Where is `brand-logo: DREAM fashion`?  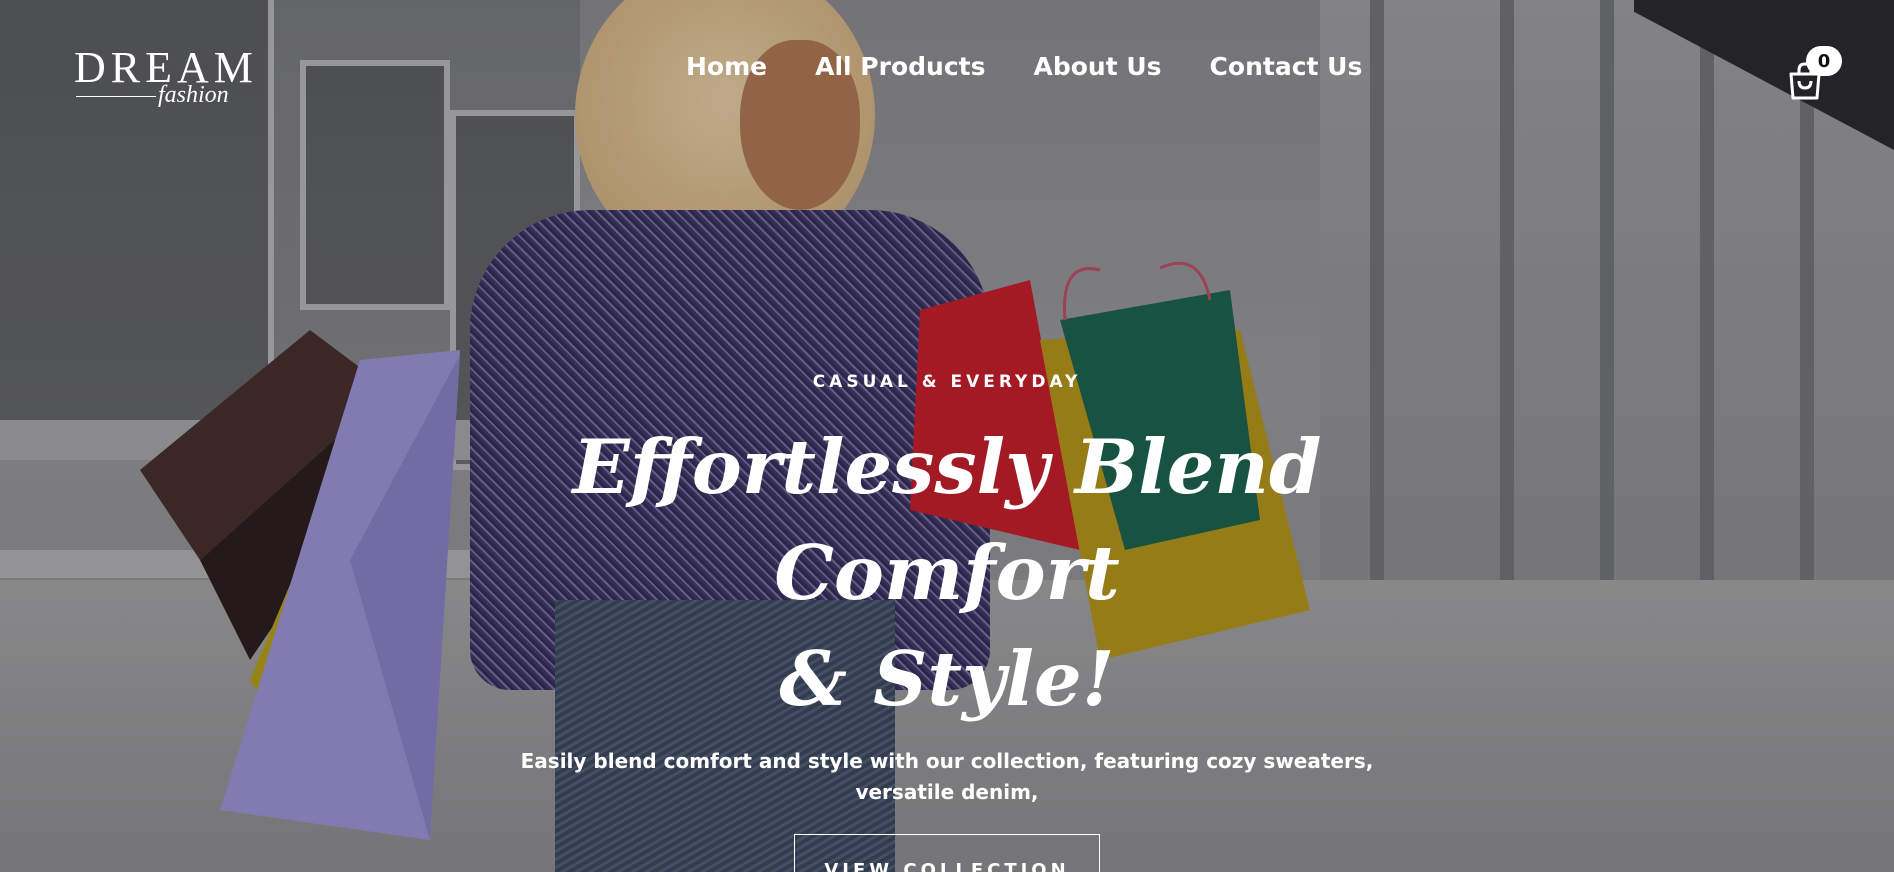
brand-logo: DREAM fashion is located at coordinates (163, 79).